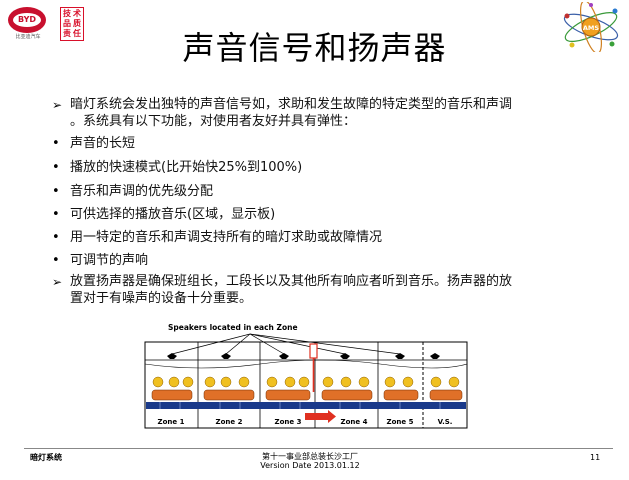 The image size is (629, 480). What do you see at coordinates (229, 422) in the screenshot?
I see `zone-label: Zone 2` at bounding box center [229, 422].